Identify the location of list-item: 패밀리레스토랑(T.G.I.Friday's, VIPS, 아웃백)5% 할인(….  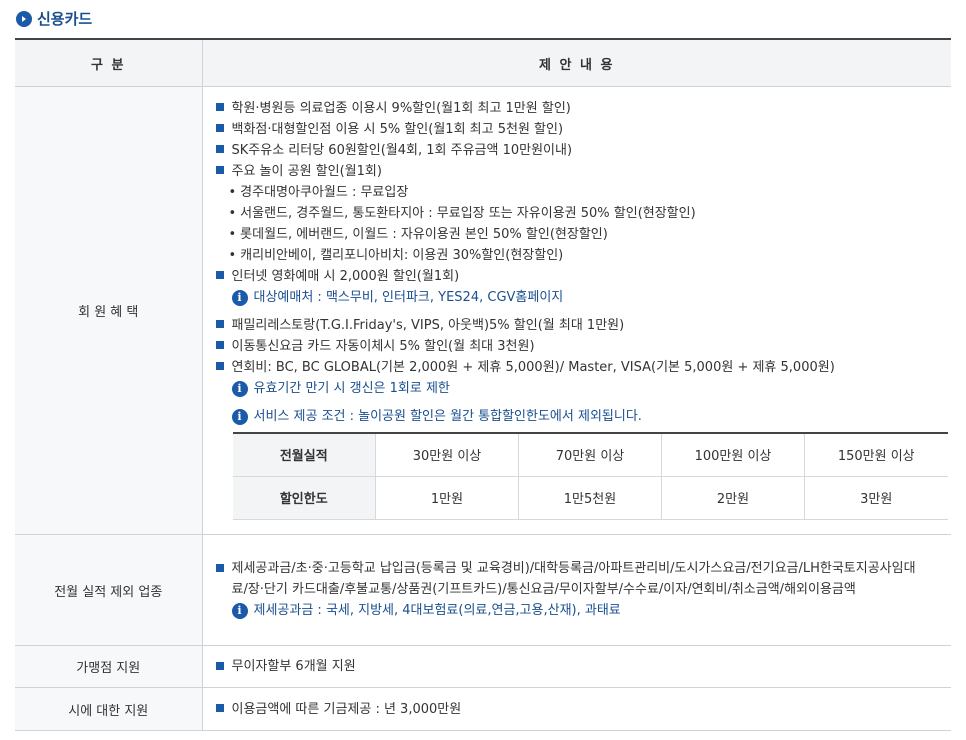
(583, 325).